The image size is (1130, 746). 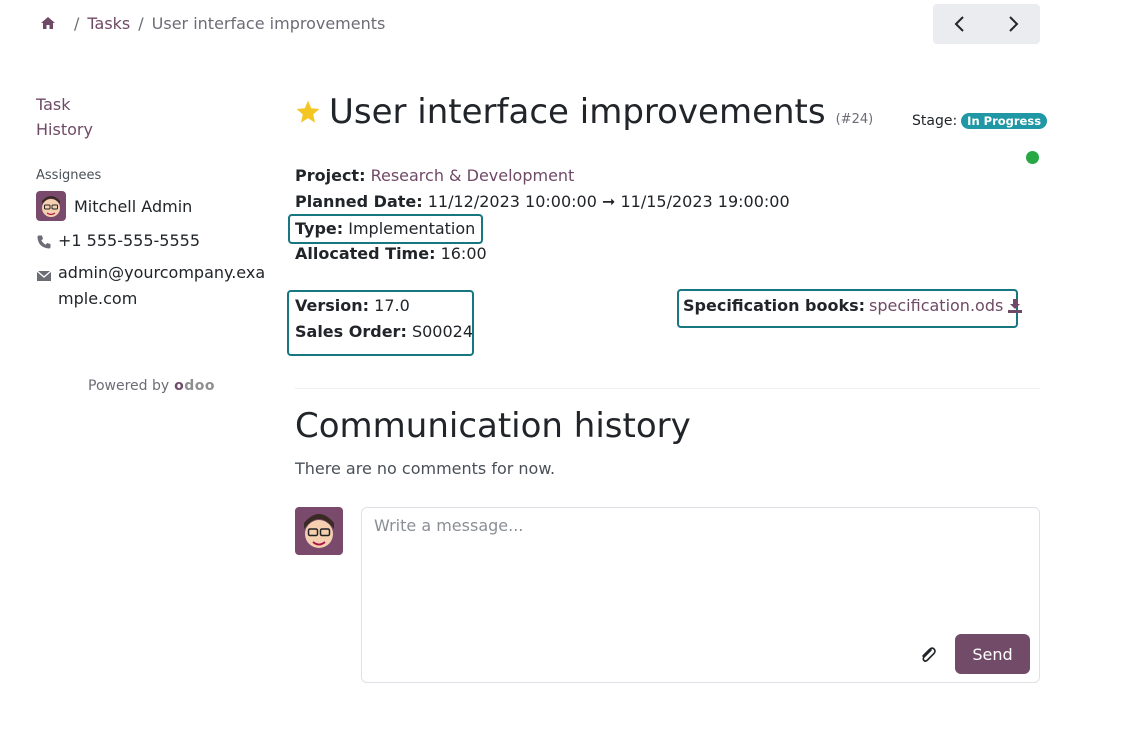 I want to click on type-field: Type: Implementation, so click(x=385, y=228).